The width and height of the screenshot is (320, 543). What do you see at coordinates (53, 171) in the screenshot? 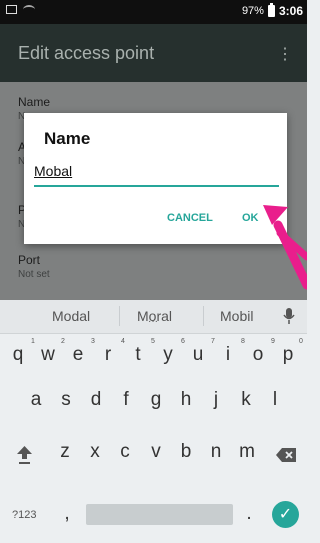
I see `name-input-value: Mobal` at bounding box center [53, 171].